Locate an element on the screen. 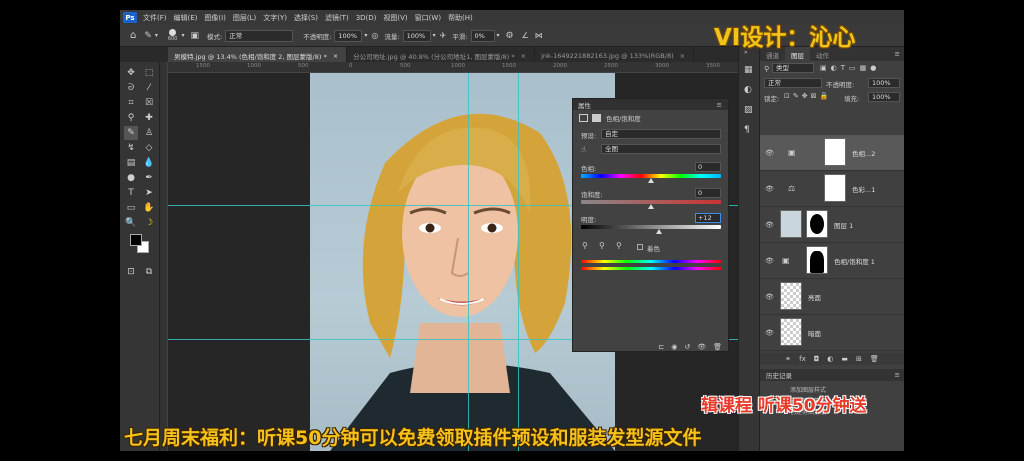 Image resolution: width=1024 pixels, height=461 pixels. layer-row-color-balance-1: 👁 ⚖ 色彩...1 is located at coordinates (832, 189).